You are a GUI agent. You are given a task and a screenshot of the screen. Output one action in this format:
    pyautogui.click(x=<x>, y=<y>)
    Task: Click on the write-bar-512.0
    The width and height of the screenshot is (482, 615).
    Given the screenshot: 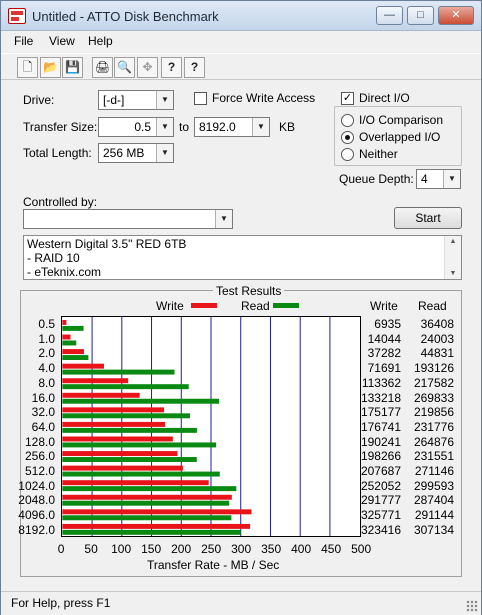 What is the action you would take?
    pyautogui.click(x=122, y=468)
    